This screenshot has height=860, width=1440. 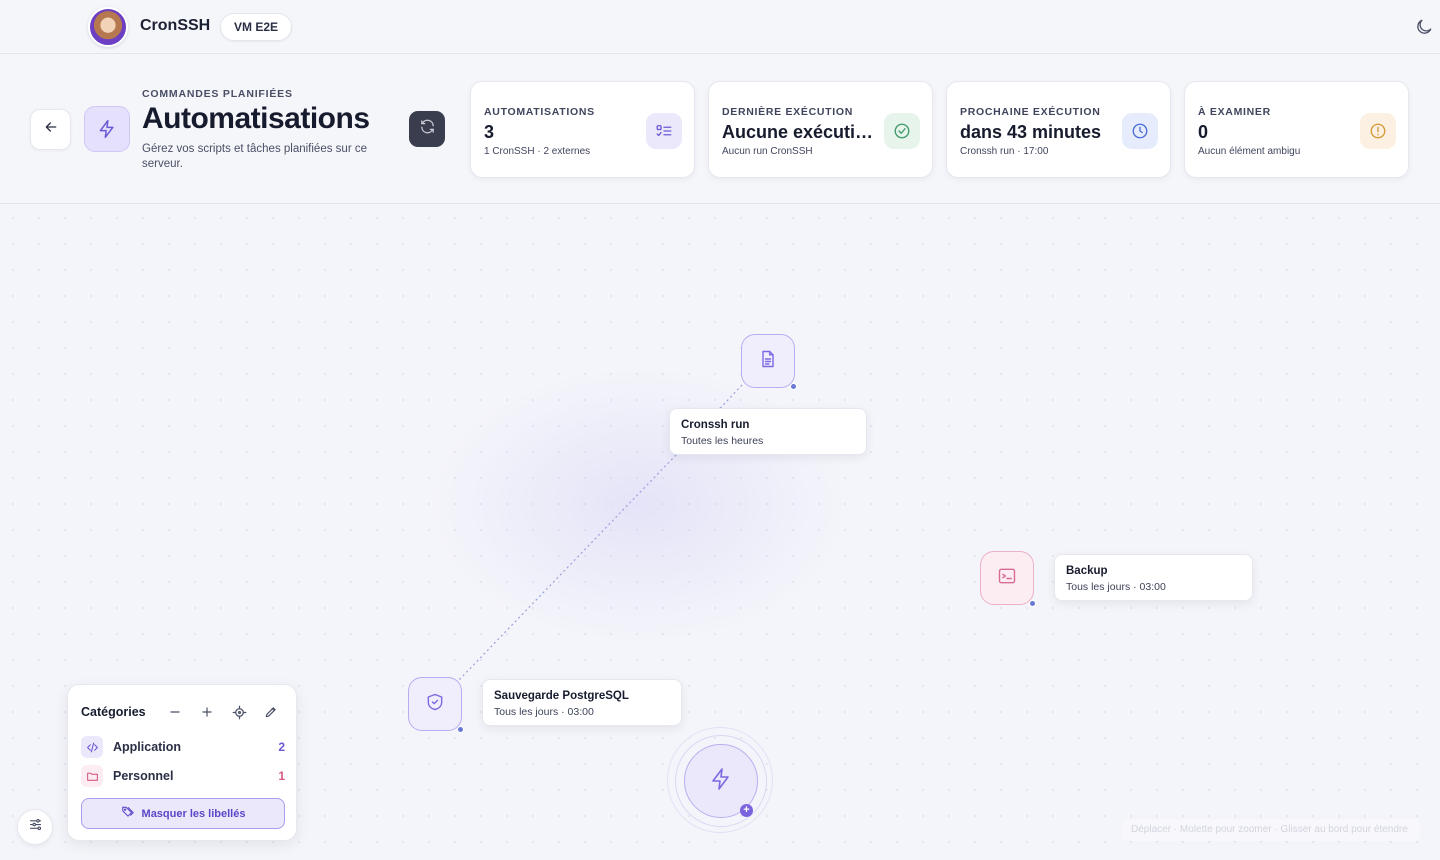 I want to click on categories-title: Catégories, so click(x=113, y=712).